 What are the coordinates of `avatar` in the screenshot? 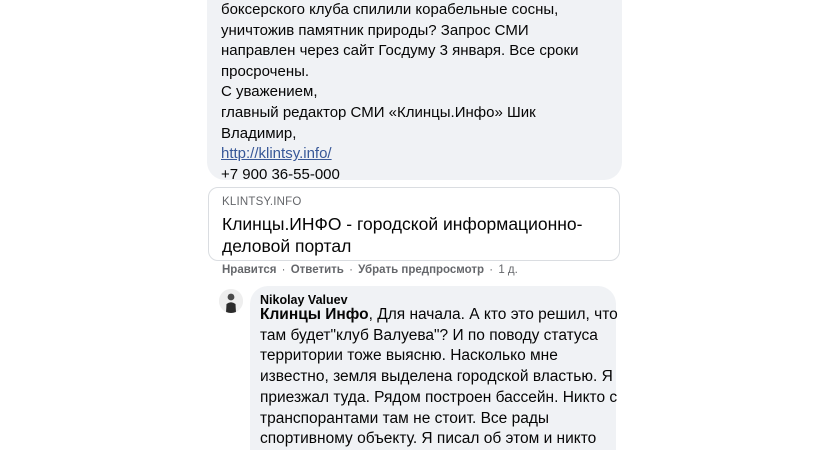 It's located at (231, 301).